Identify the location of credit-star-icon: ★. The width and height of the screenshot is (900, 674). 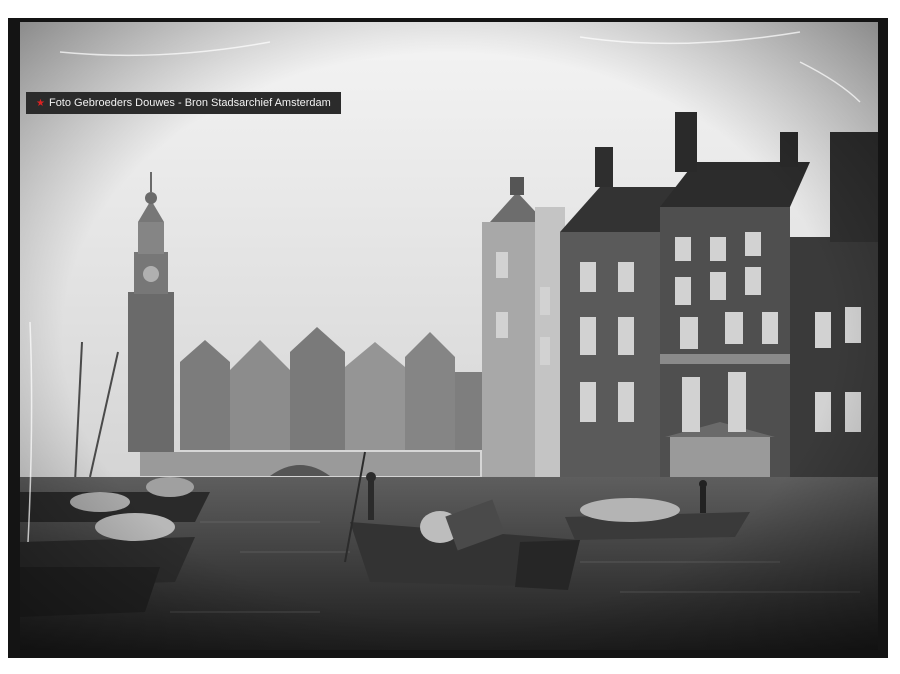
(40, 103).